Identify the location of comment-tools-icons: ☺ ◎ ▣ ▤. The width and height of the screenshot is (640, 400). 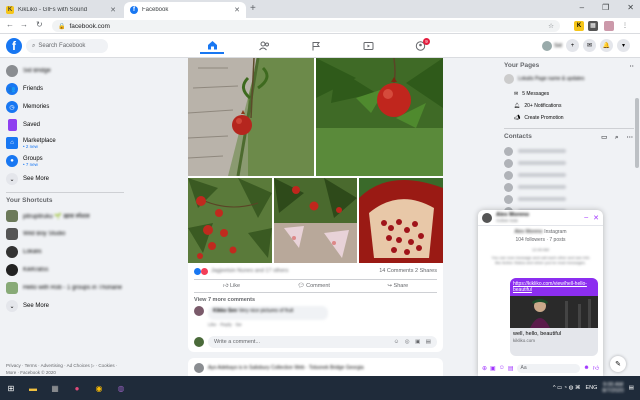
(413, 342).